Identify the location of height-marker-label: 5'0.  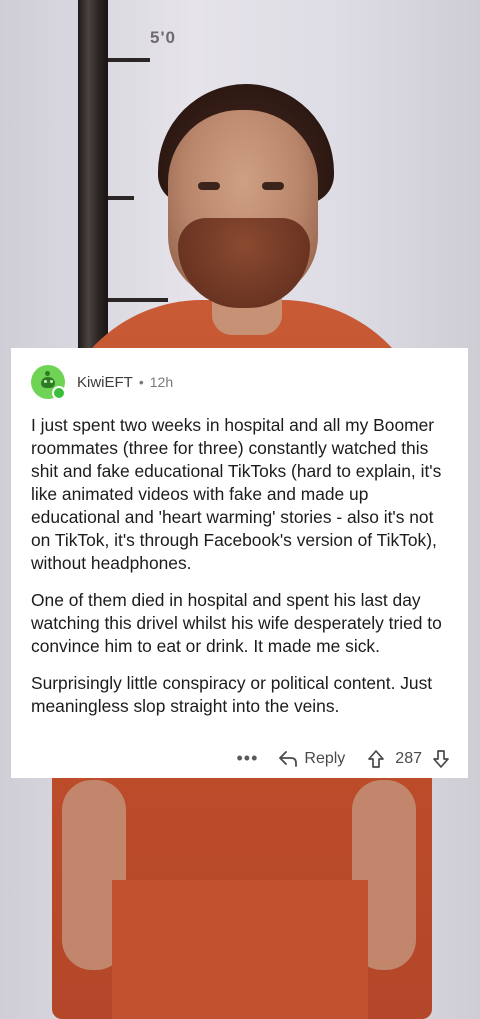
(163, 37).